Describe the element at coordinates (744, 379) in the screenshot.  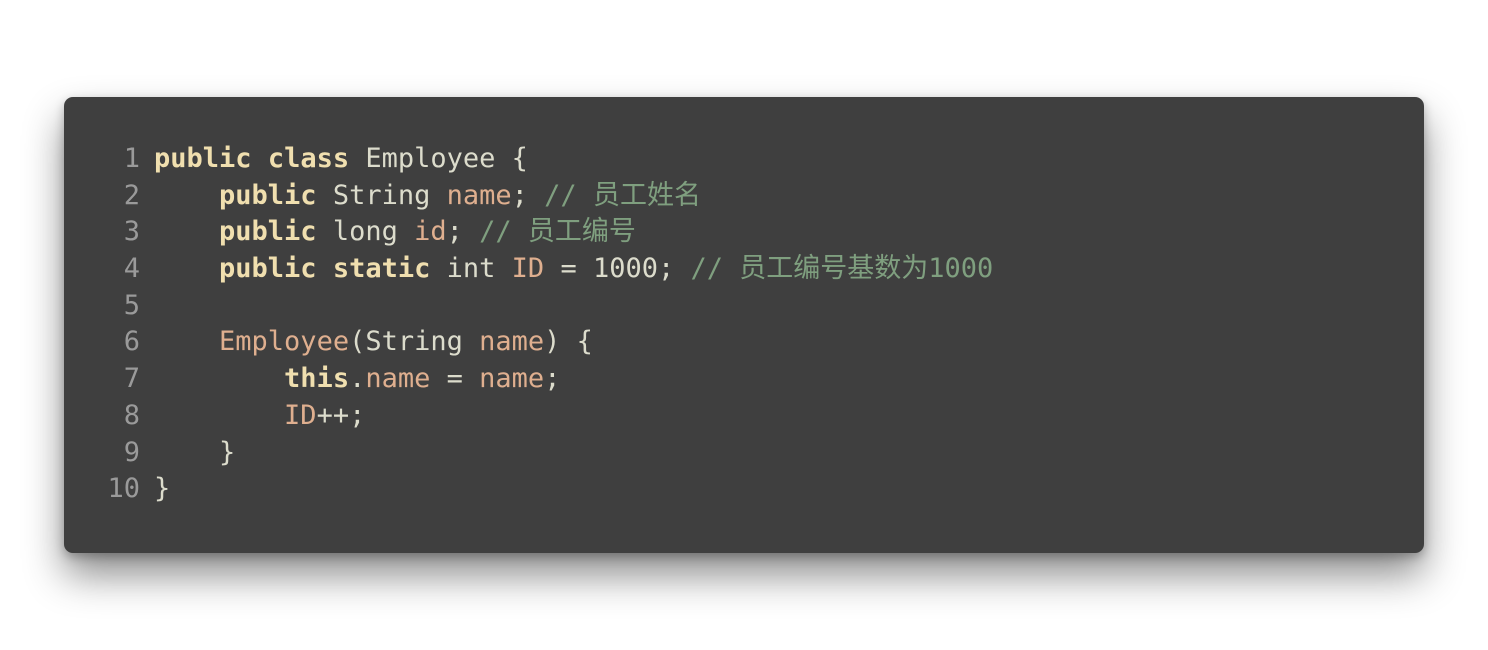
I see `code-line: 7 this.name = name;` at that location.